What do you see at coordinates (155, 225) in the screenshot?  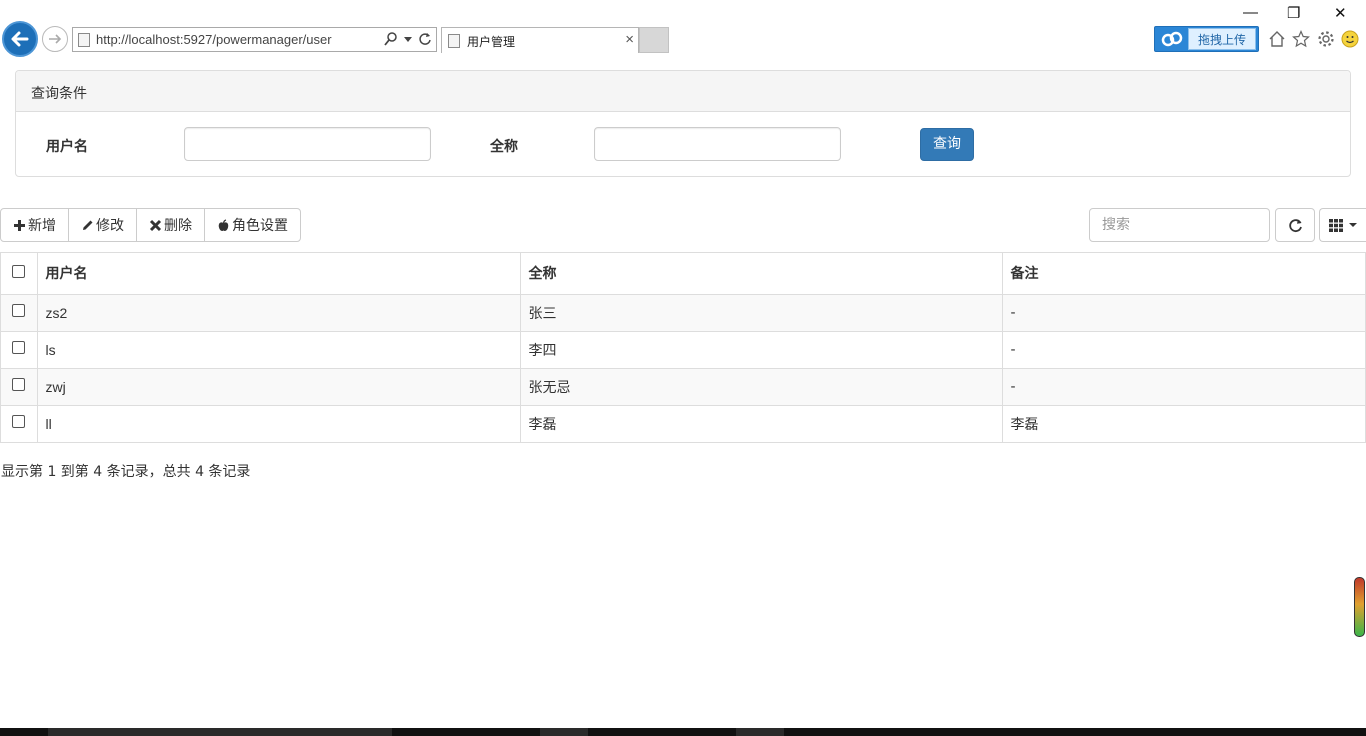 I see `remove-icon` at bounding box center [155, 225].